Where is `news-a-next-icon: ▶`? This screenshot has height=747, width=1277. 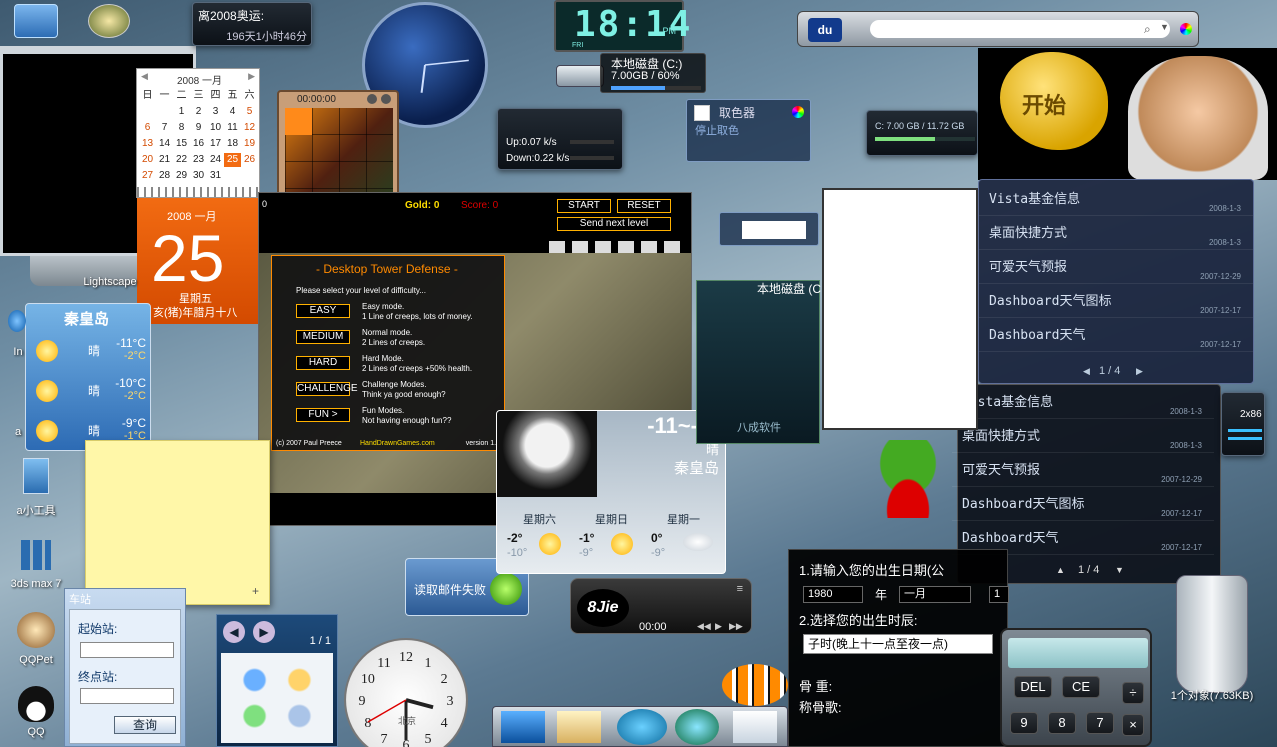 news-a-next-icon: ▶ is located at coordinates (1139, 371).